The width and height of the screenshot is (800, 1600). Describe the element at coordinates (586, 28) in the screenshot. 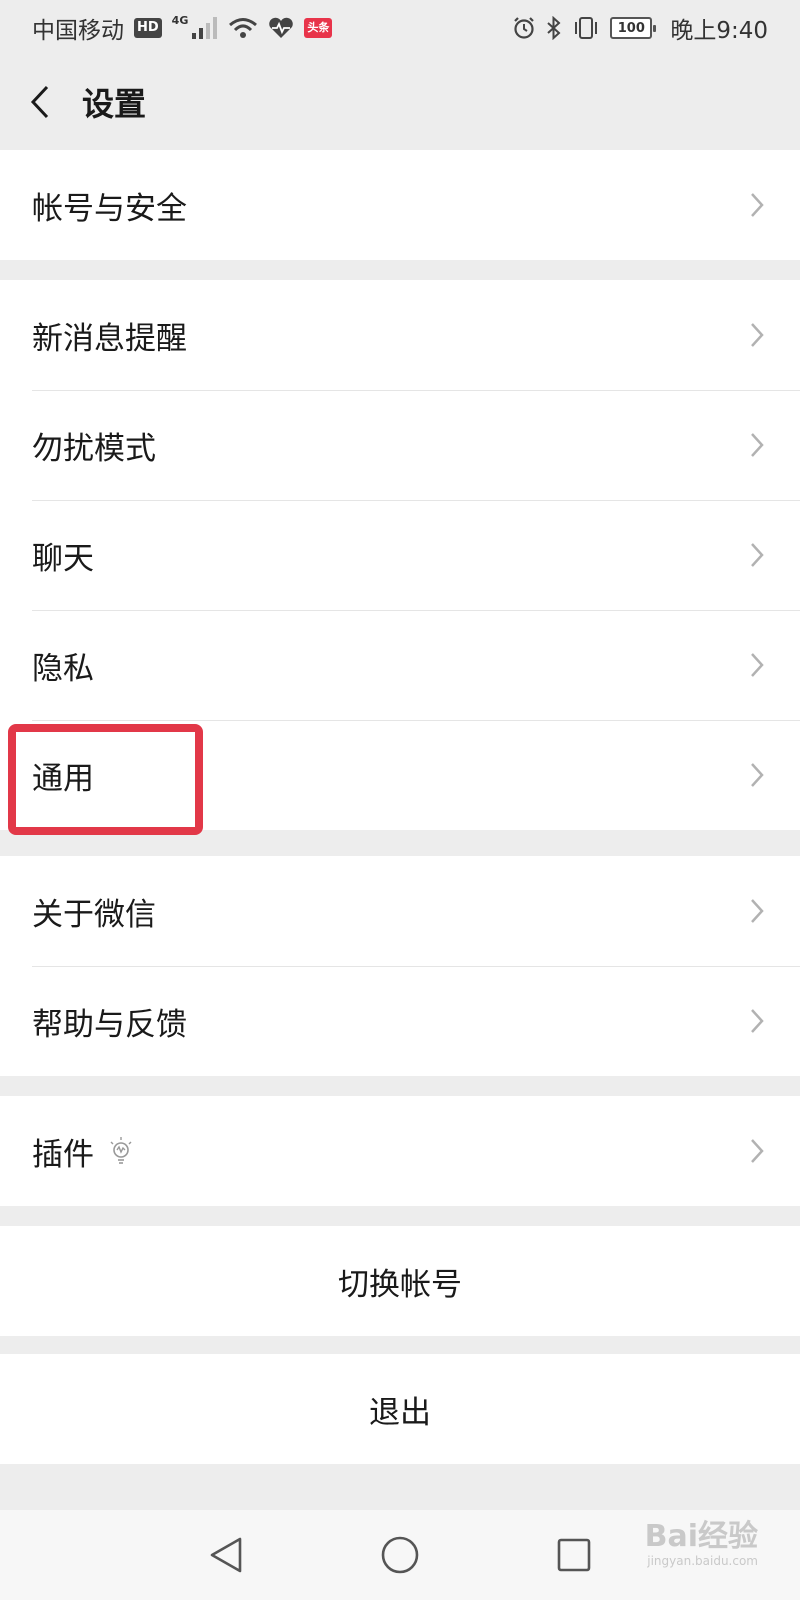

I see `vibrate-icon` at that location.